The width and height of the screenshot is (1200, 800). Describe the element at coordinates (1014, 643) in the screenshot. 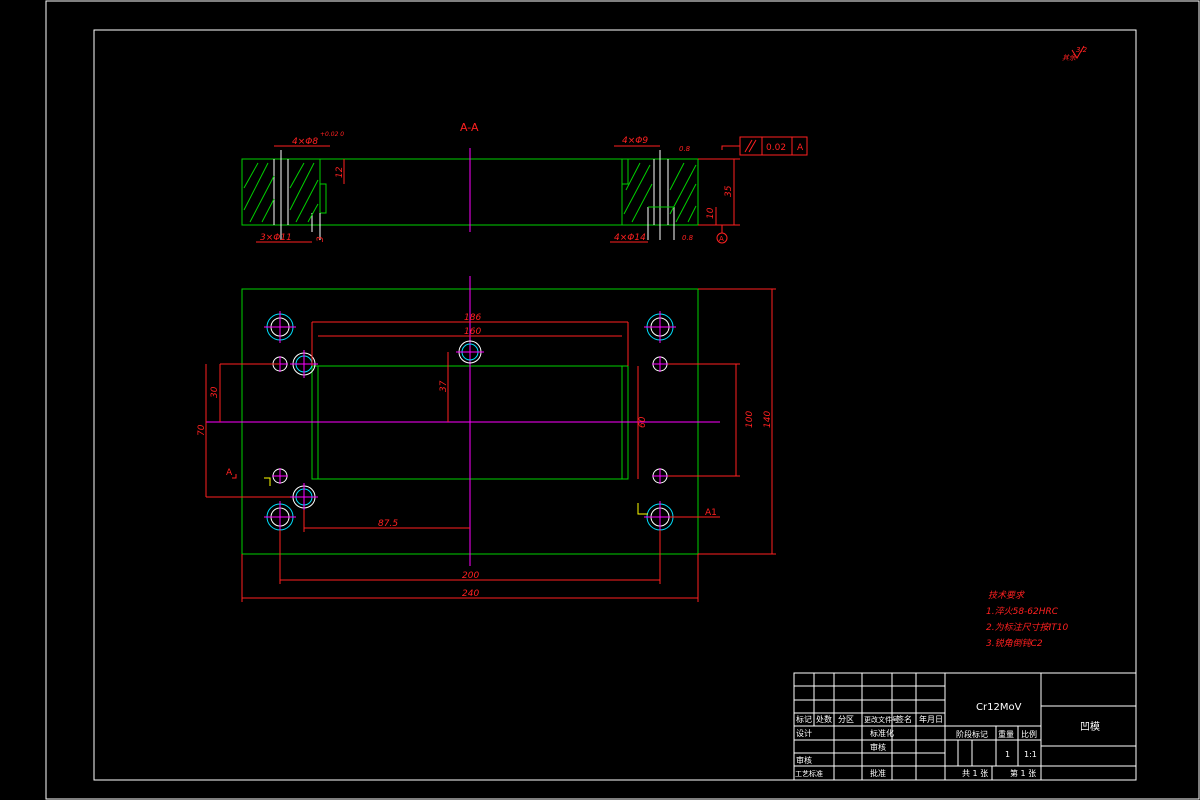

I see `tech-note-3: 3.锐角倒钝C2` at that location.